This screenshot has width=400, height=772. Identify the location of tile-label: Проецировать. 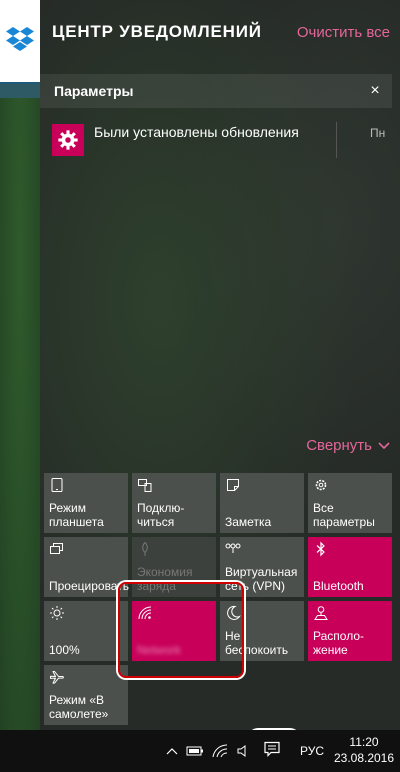
(89, 586).